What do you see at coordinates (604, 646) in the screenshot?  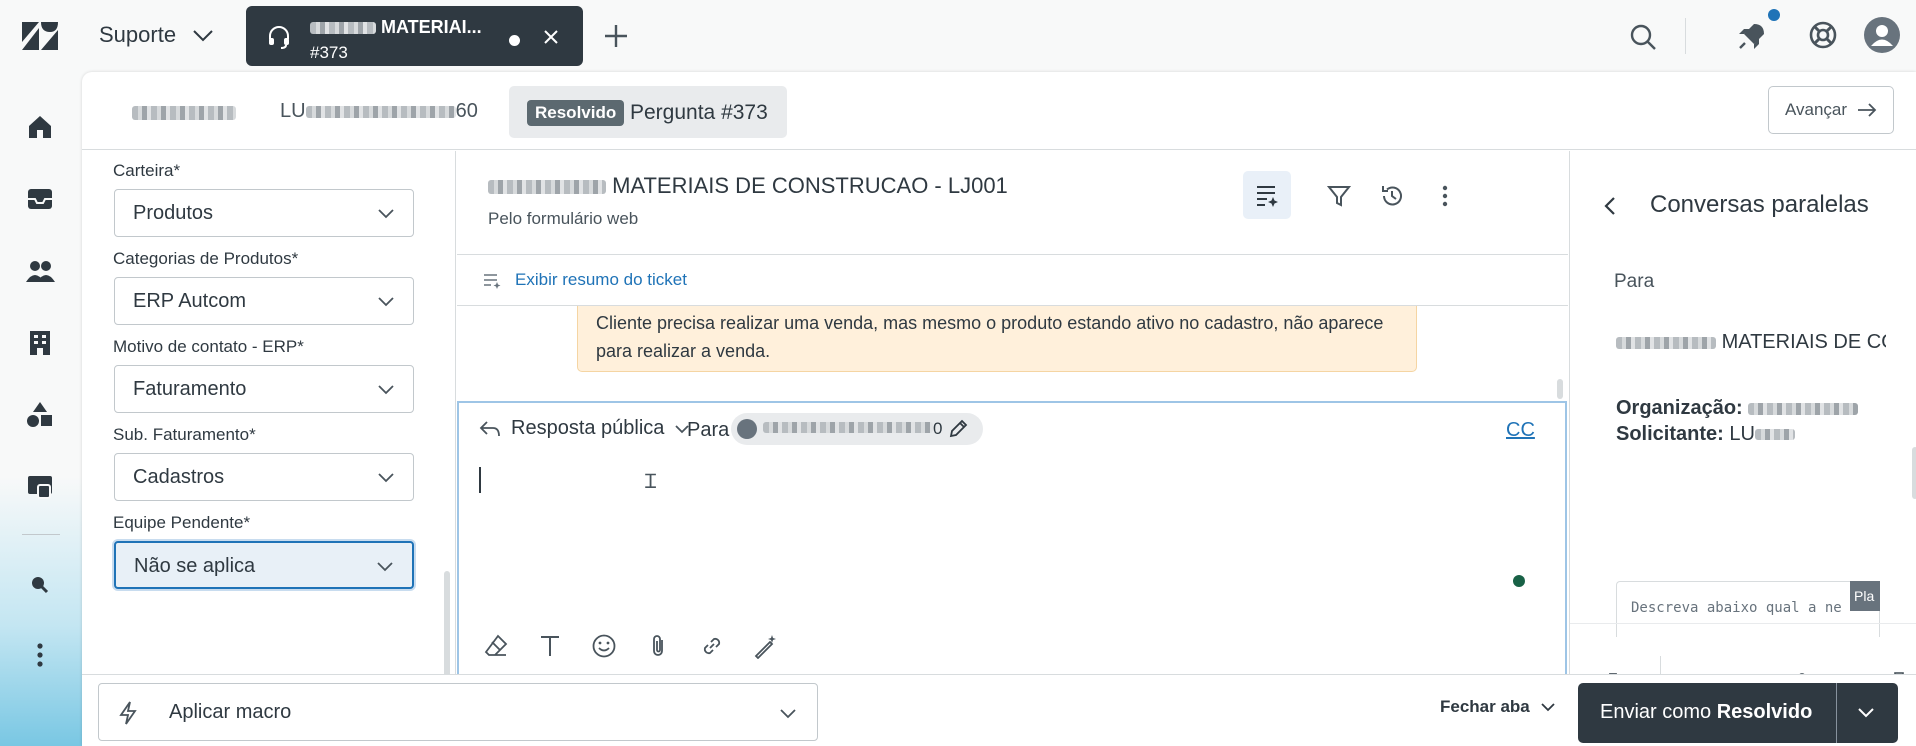 I see `emoji-icon` at bounding box center [604, 646].